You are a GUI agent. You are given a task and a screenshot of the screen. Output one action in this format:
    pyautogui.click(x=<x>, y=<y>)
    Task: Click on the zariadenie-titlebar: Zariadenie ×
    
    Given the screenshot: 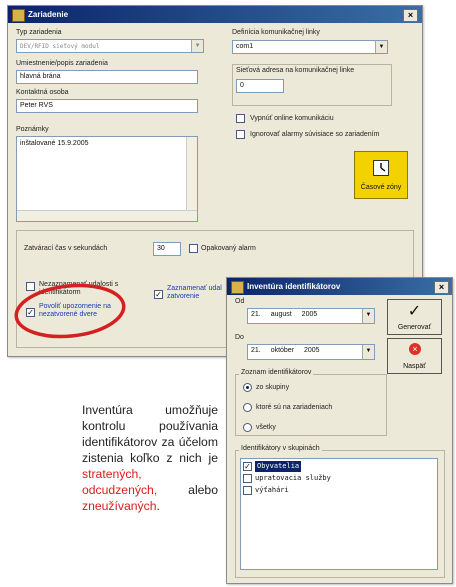 What is the action you would take?
    pyautogui.click(x=215, y=14)
    